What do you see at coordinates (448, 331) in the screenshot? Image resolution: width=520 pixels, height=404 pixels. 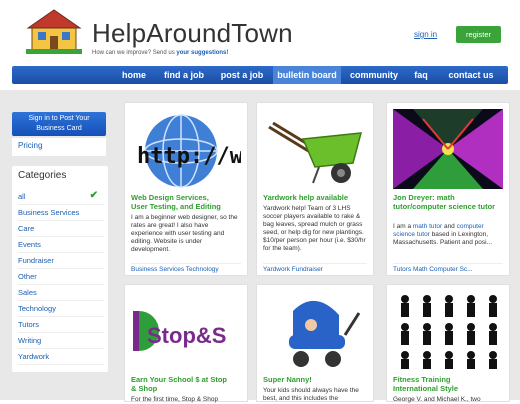 I see `fitness-pictograms` at bounding box center [448, 331].